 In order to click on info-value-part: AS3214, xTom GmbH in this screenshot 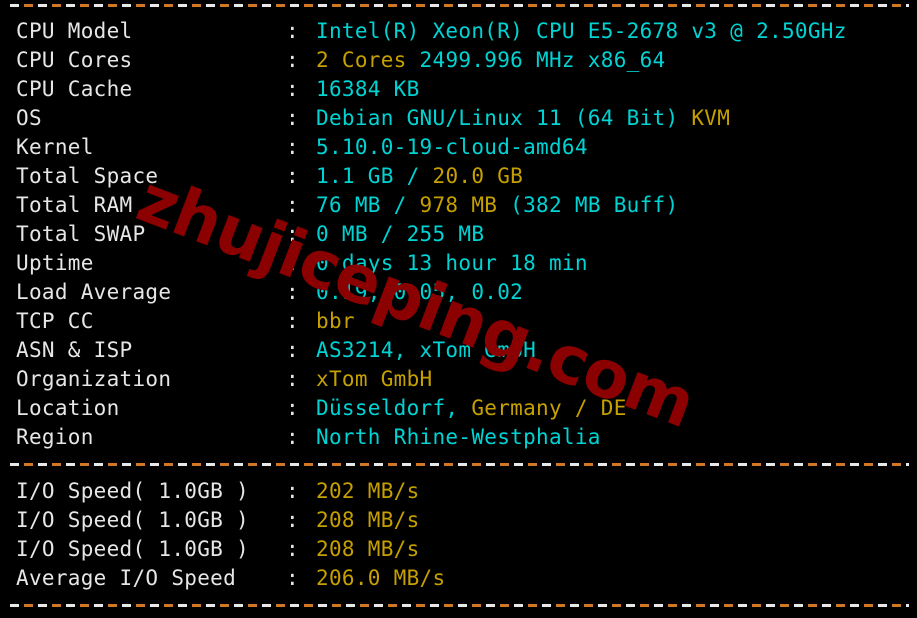, I will do `click(426, 350)`.